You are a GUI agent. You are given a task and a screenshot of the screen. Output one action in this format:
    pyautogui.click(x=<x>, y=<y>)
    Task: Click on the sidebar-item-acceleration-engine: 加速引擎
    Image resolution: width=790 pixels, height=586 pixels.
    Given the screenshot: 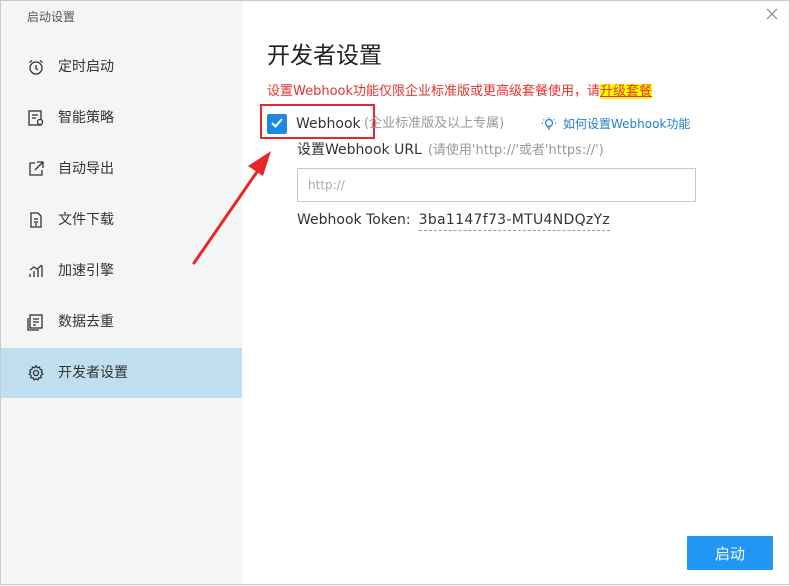 What is the action you would take?
    pyautogui.click(x=121, y=271)
    